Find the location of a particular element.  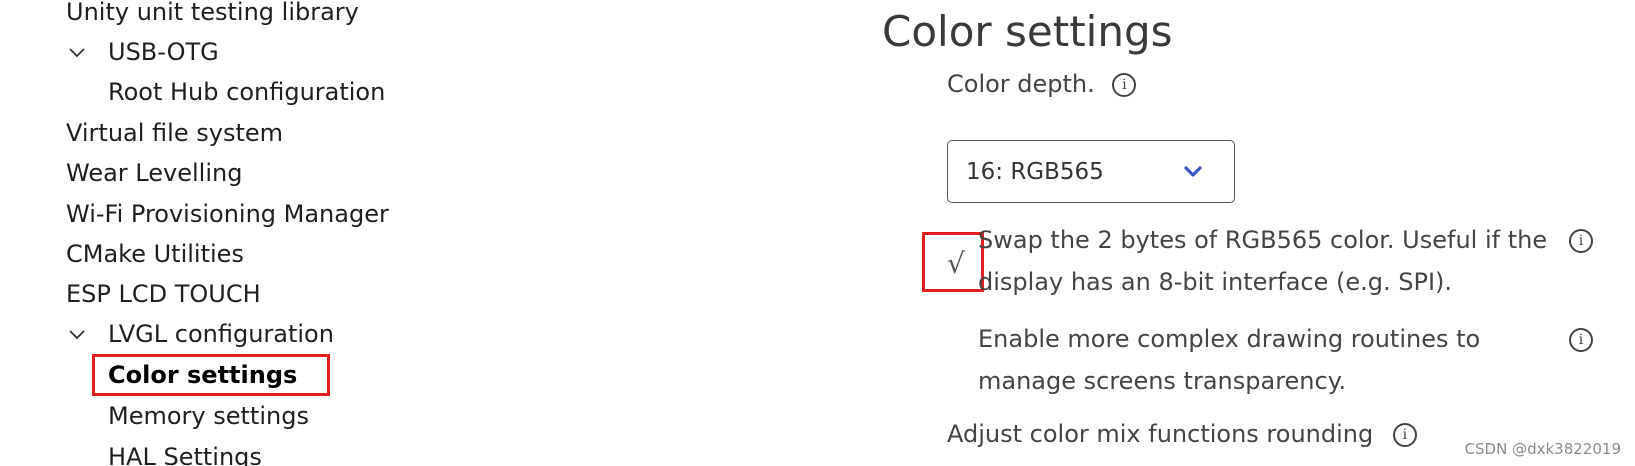

sidebar-item-cmake: CMake Utilities is located at coordinates (155, 254).